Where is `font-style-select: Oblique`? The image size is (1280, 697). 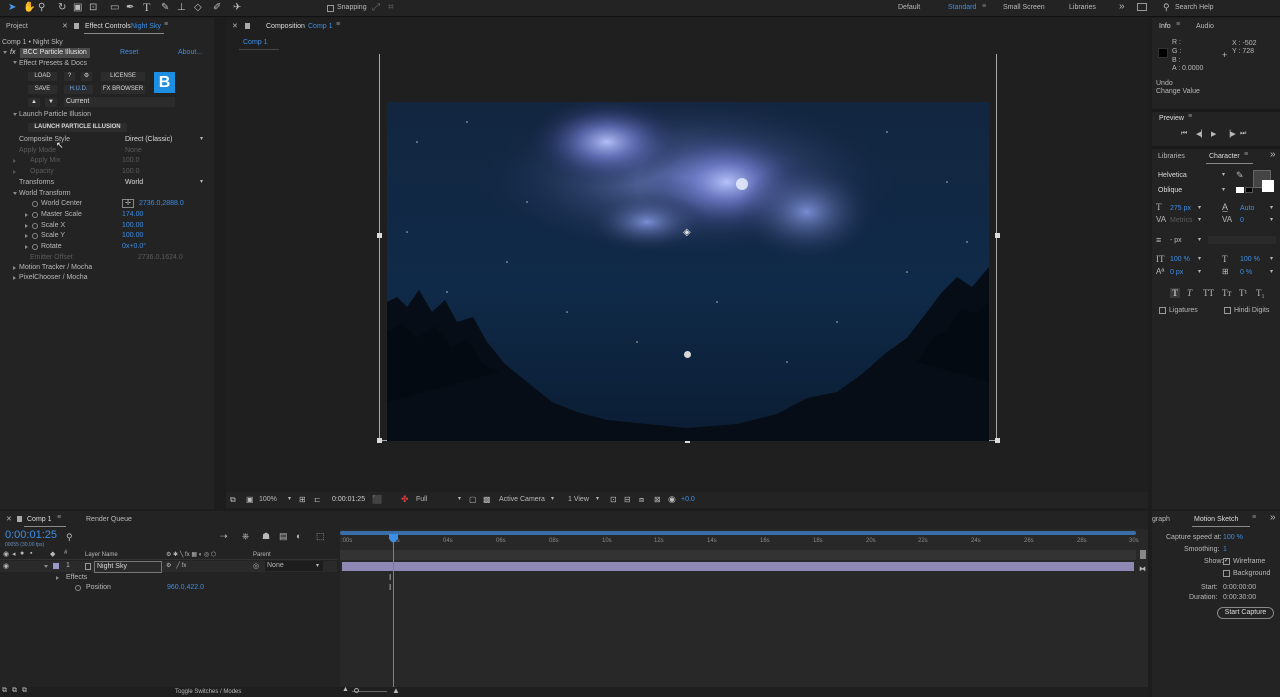
font-style-select: Oblique is located at coordinates (1170, 191).